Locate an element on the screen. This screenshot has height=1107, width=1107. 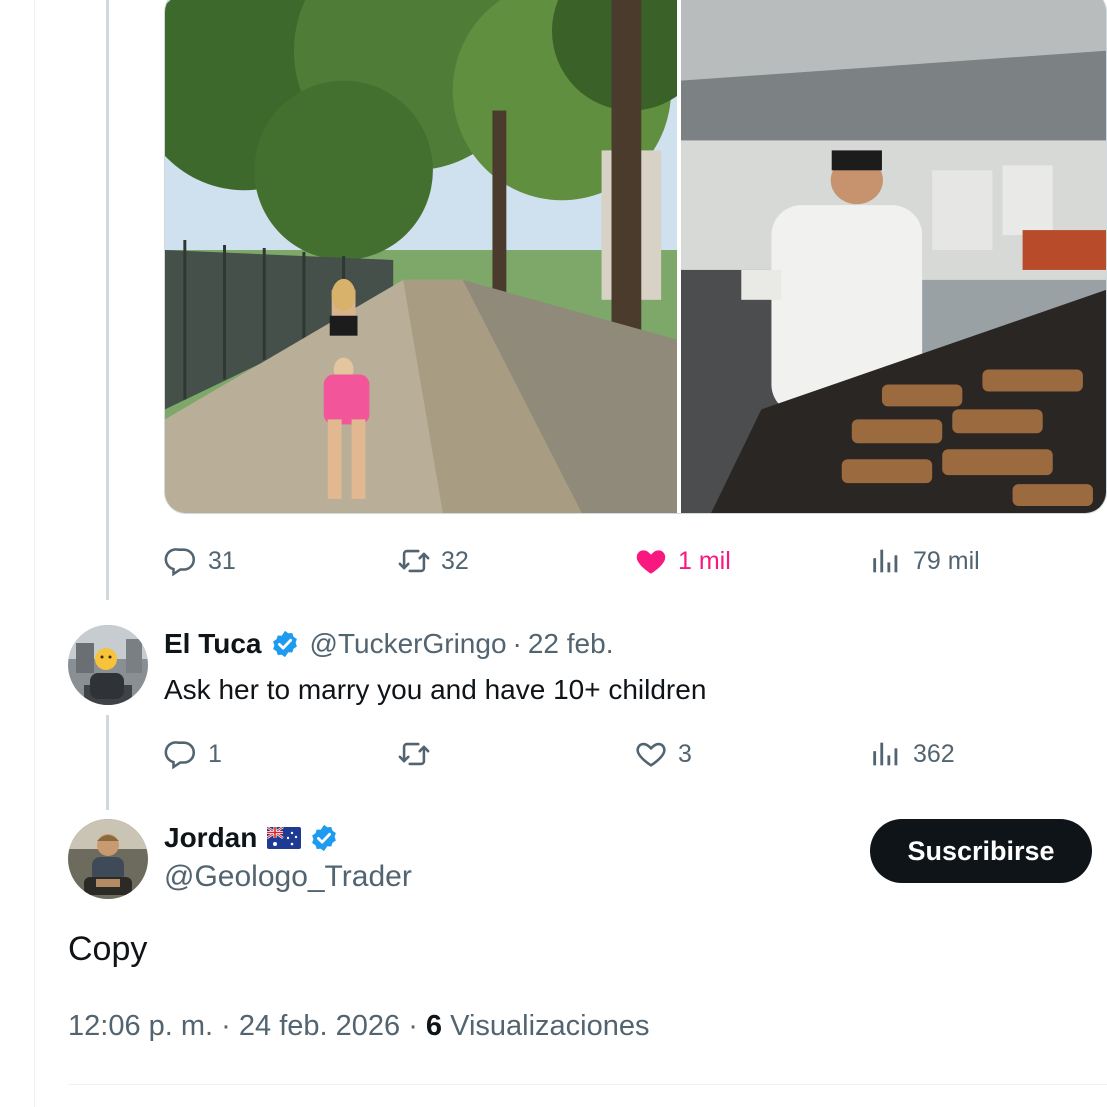
reply-button: 31 is located at coordinates (200, 561).